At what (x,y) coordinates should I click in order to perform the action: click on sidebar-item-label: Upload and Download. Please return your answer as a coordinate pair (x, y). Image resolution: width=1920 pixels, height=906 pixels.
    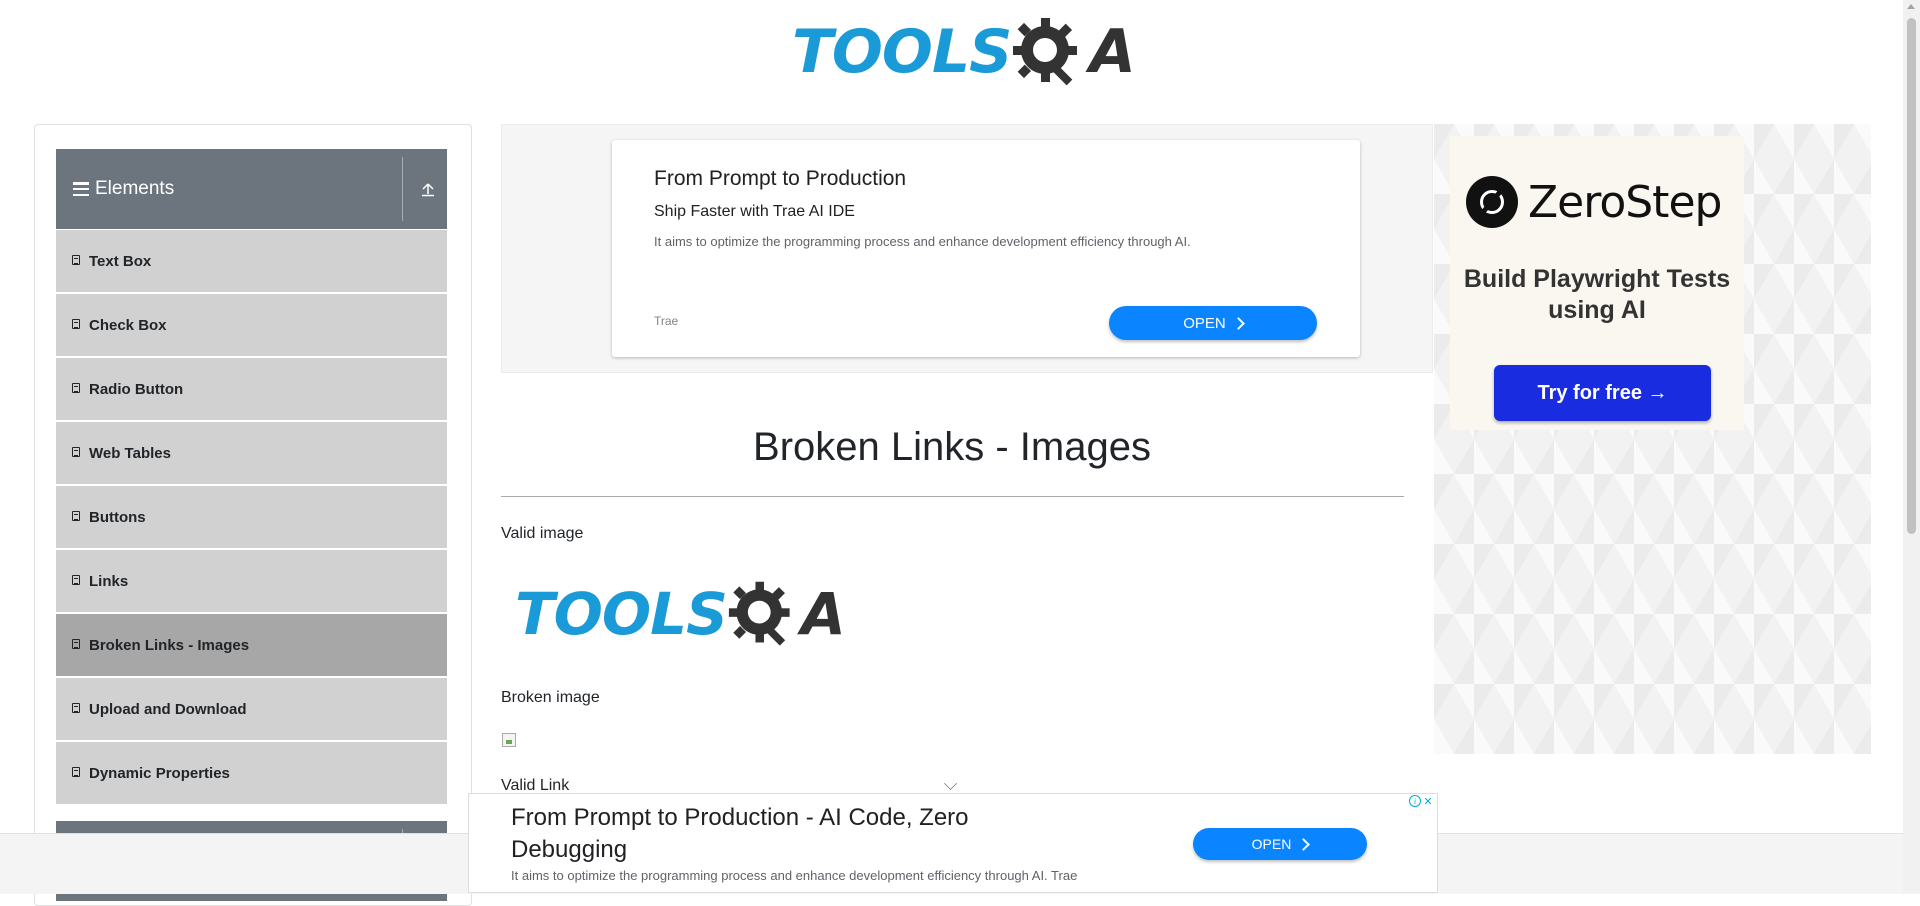
    Looking at the image, I should click on (168, 709).